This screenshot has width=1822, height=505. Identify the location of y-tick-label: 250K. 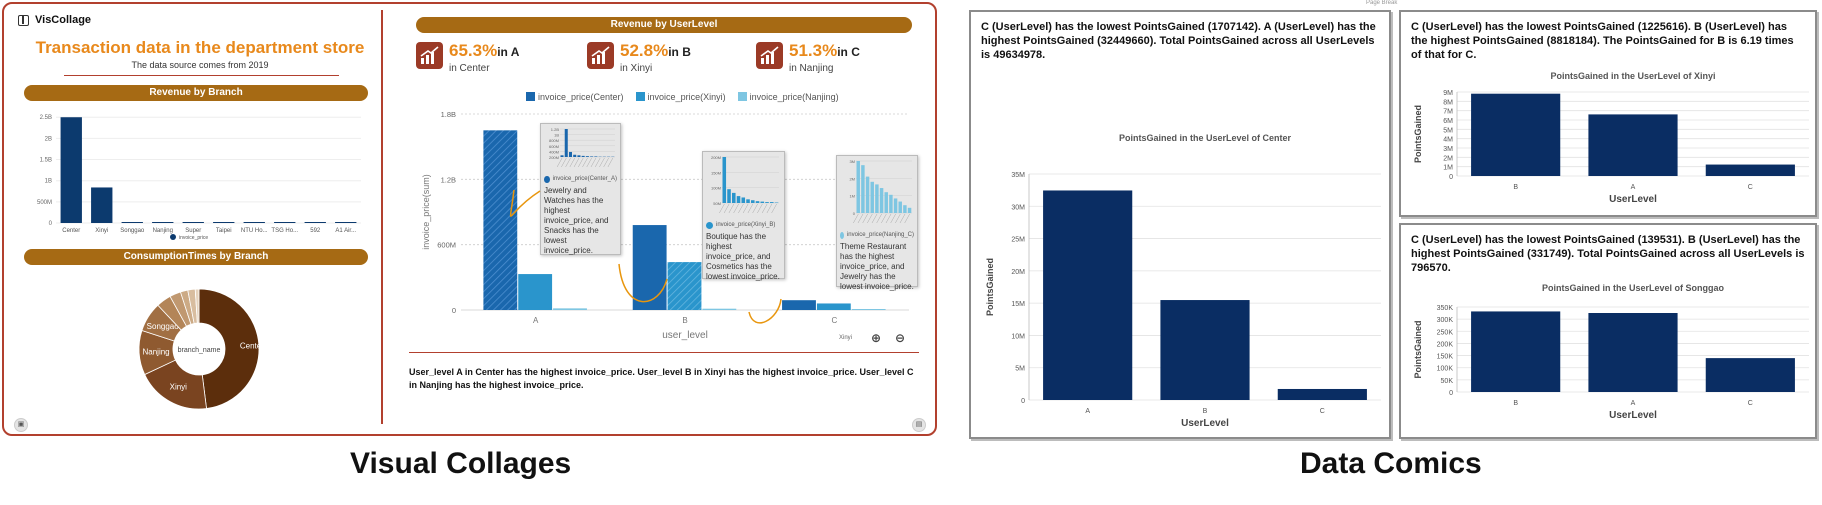
(1445, 332).